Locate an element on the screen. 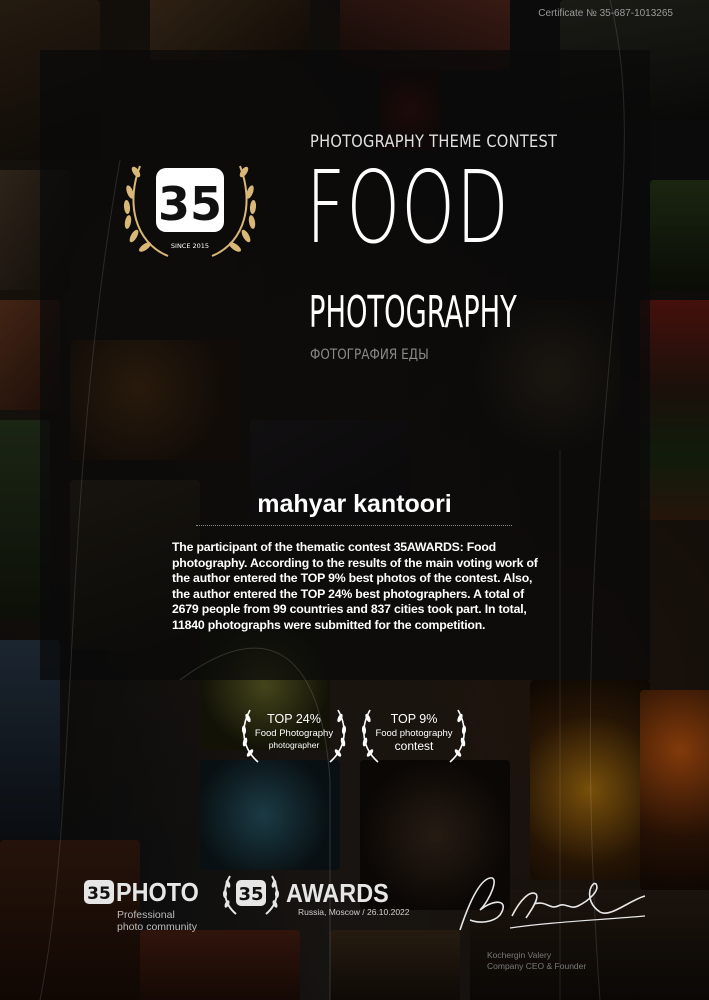  certificate-number: Certificate № 35-687-1013265 is located at coordinates (605, 13).